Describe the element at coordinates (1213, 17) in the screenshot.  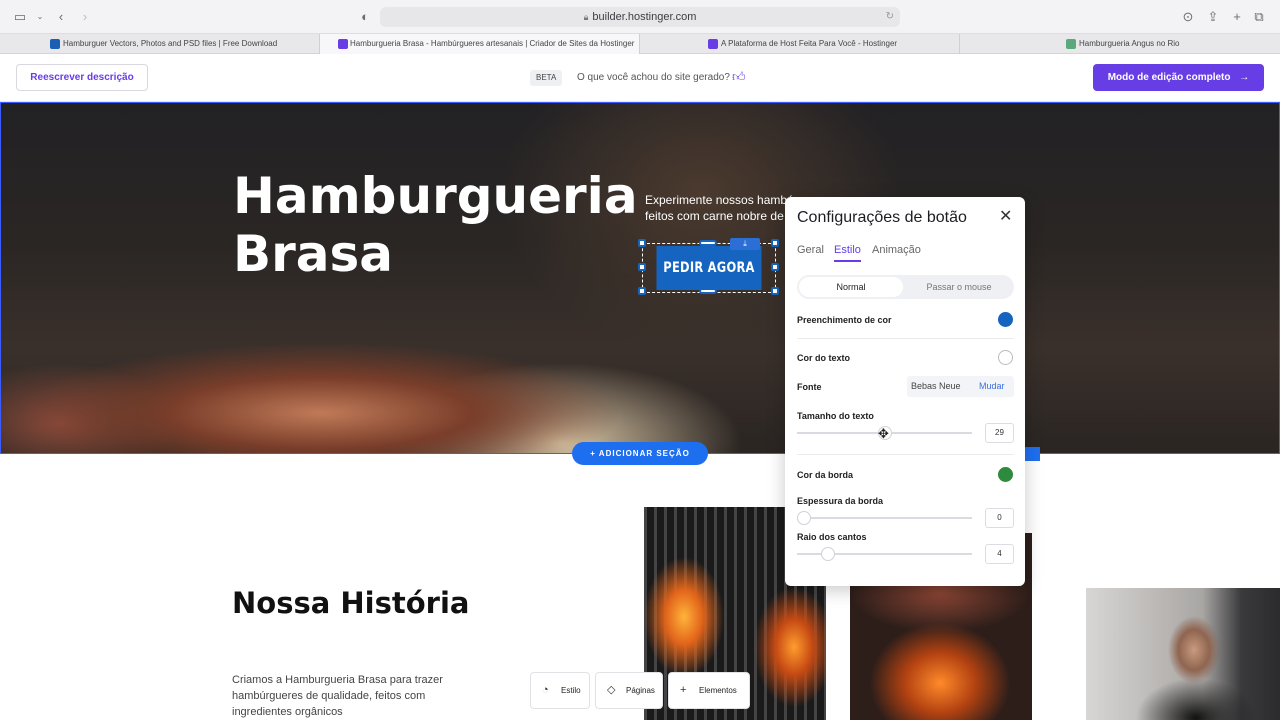
I see `share-icon: ⇪` at that location.